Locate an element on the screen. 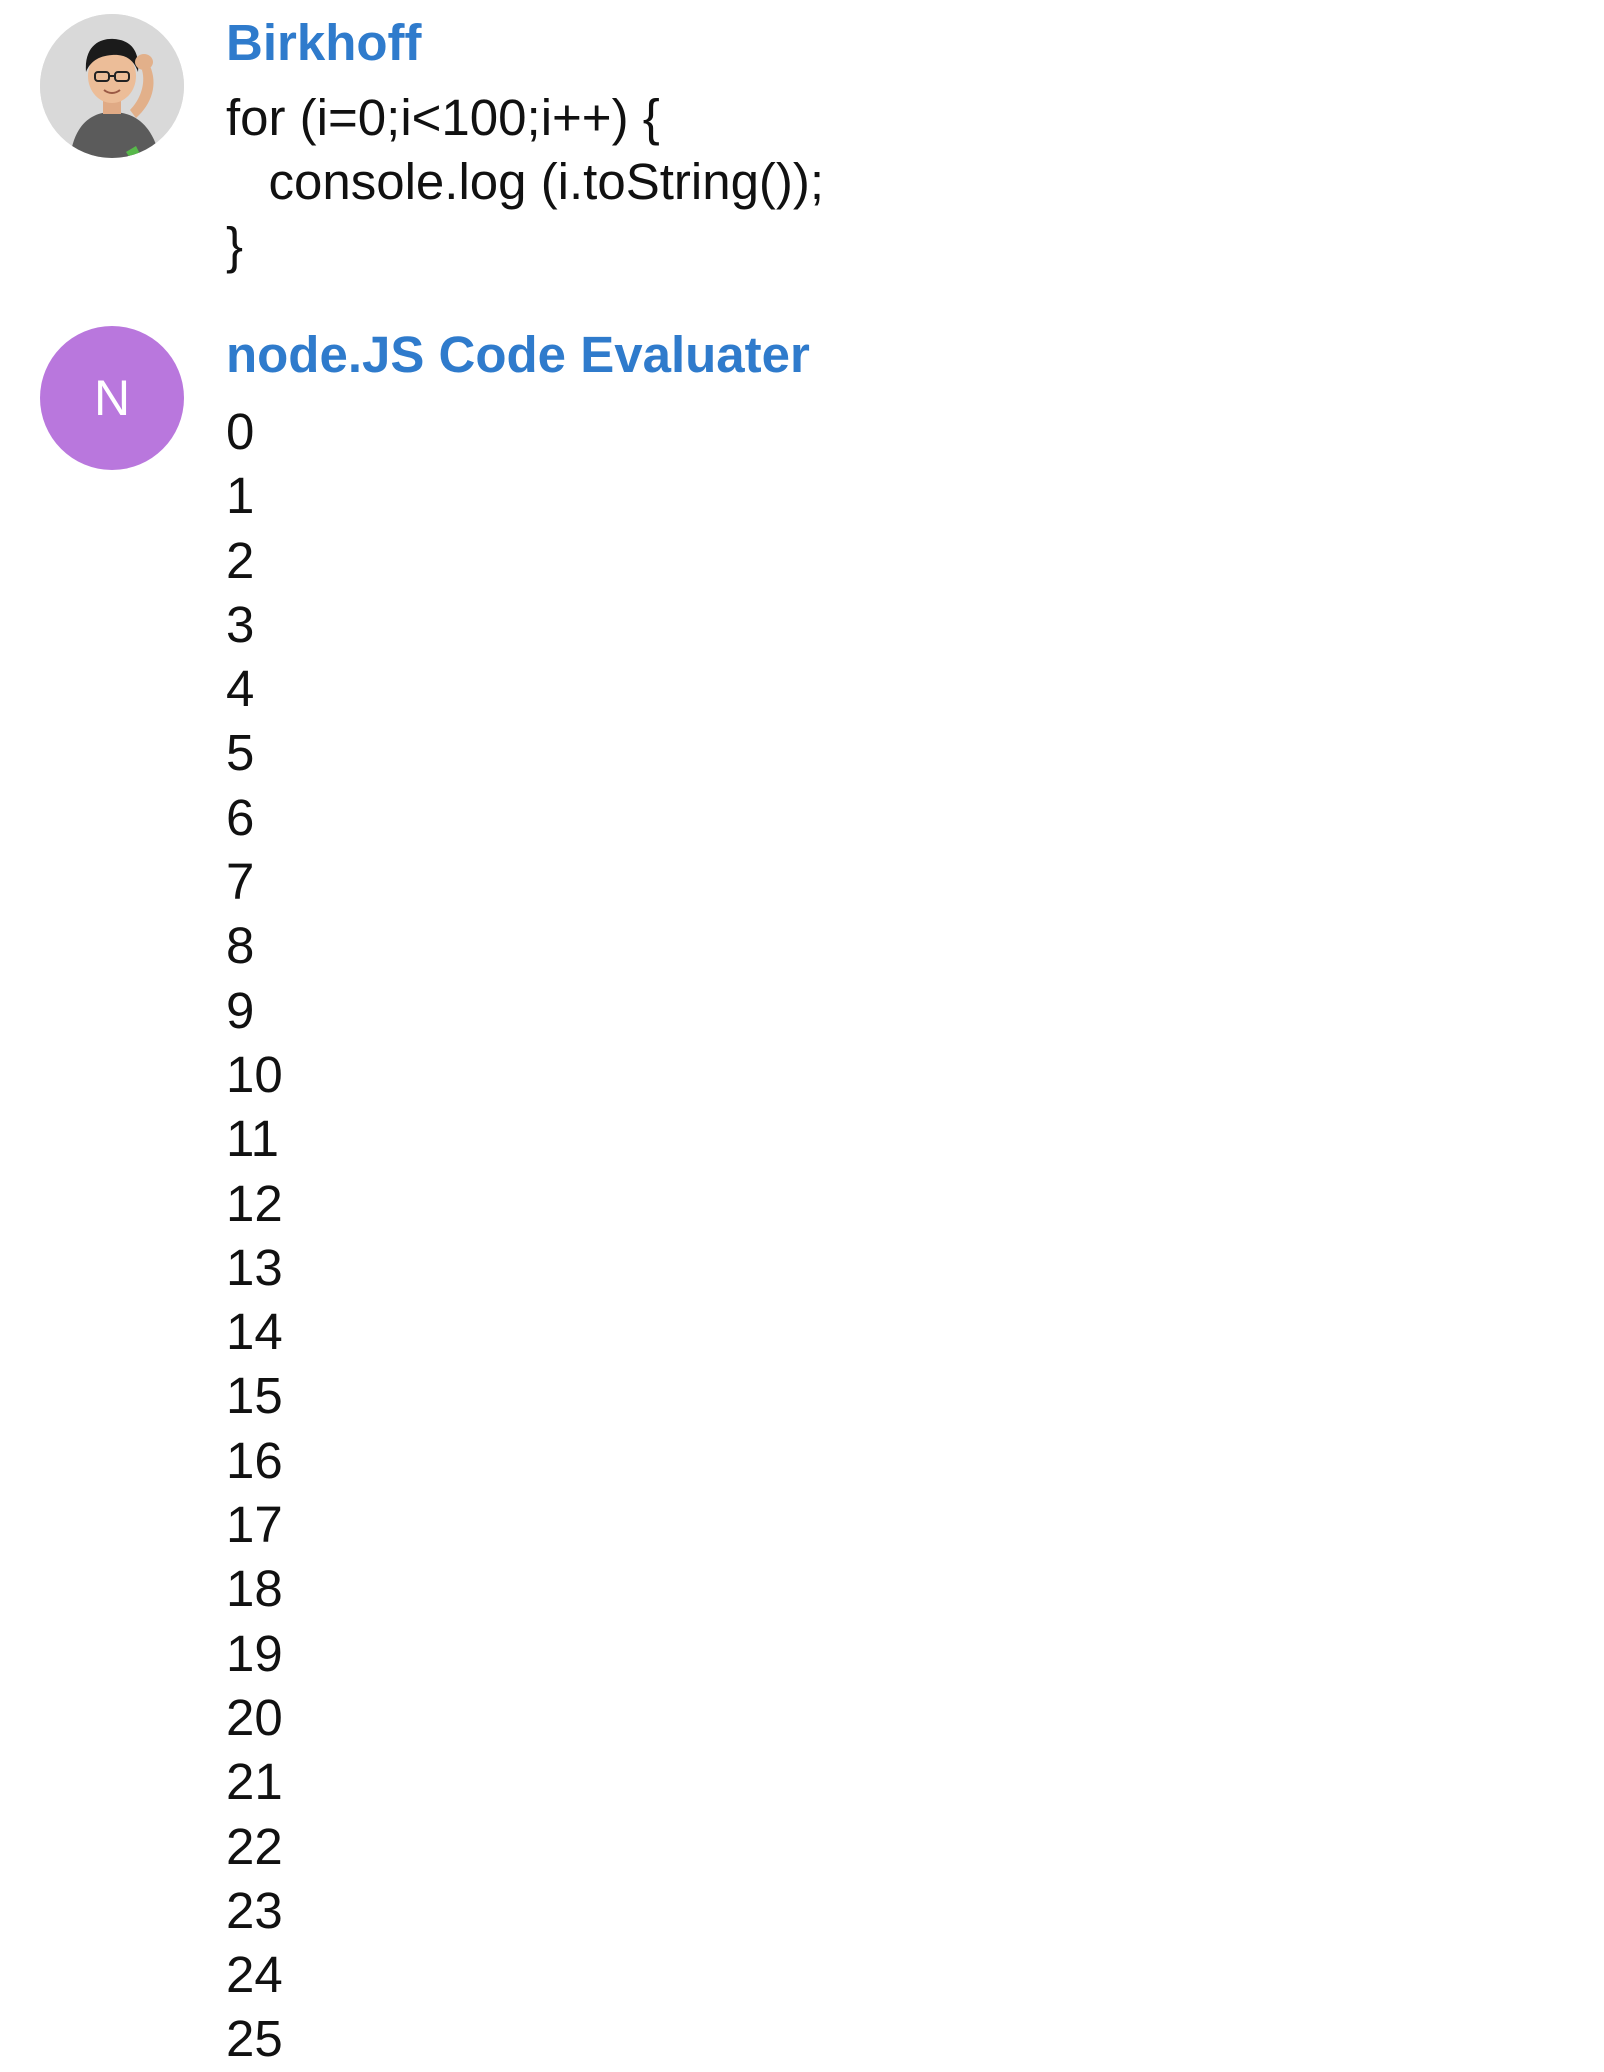  output-line: 22 is located at coordinates (254, 1846).